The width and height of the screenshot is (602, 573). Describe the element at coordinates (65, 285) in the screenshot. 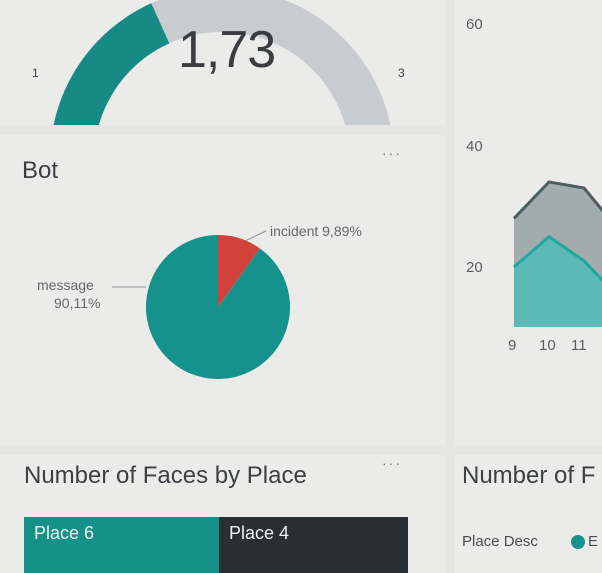

I see `message-label-name: message` at that location.